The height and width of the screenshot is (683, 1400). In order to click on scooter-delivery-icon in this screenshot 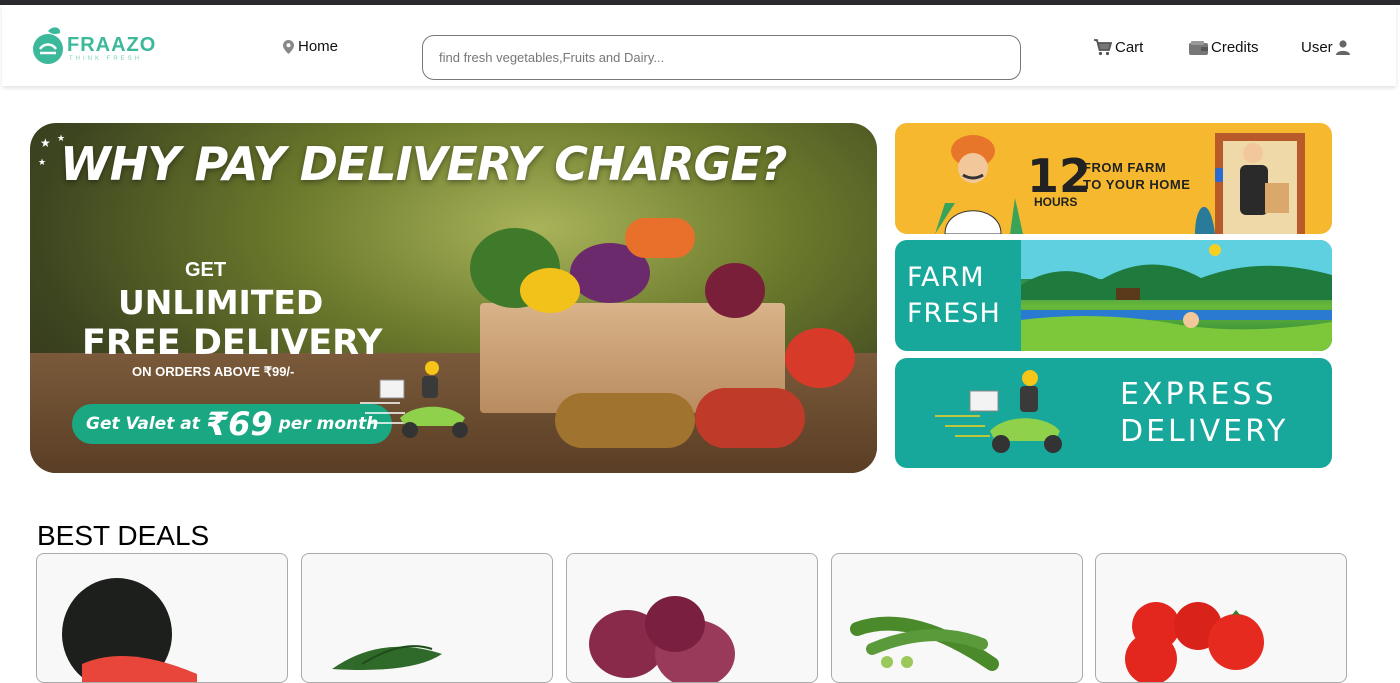, I will do `click(414, 399)`.